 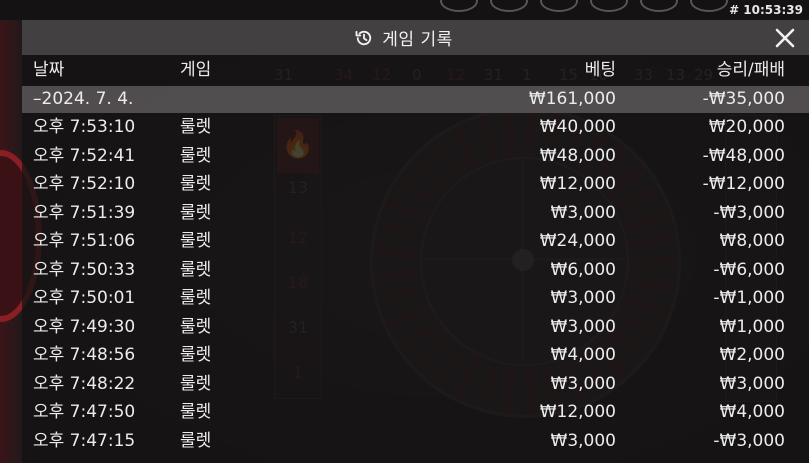 I want to click on table-header: 날짜 게임 베팅 승리/패배, so click(x=415, y=70).